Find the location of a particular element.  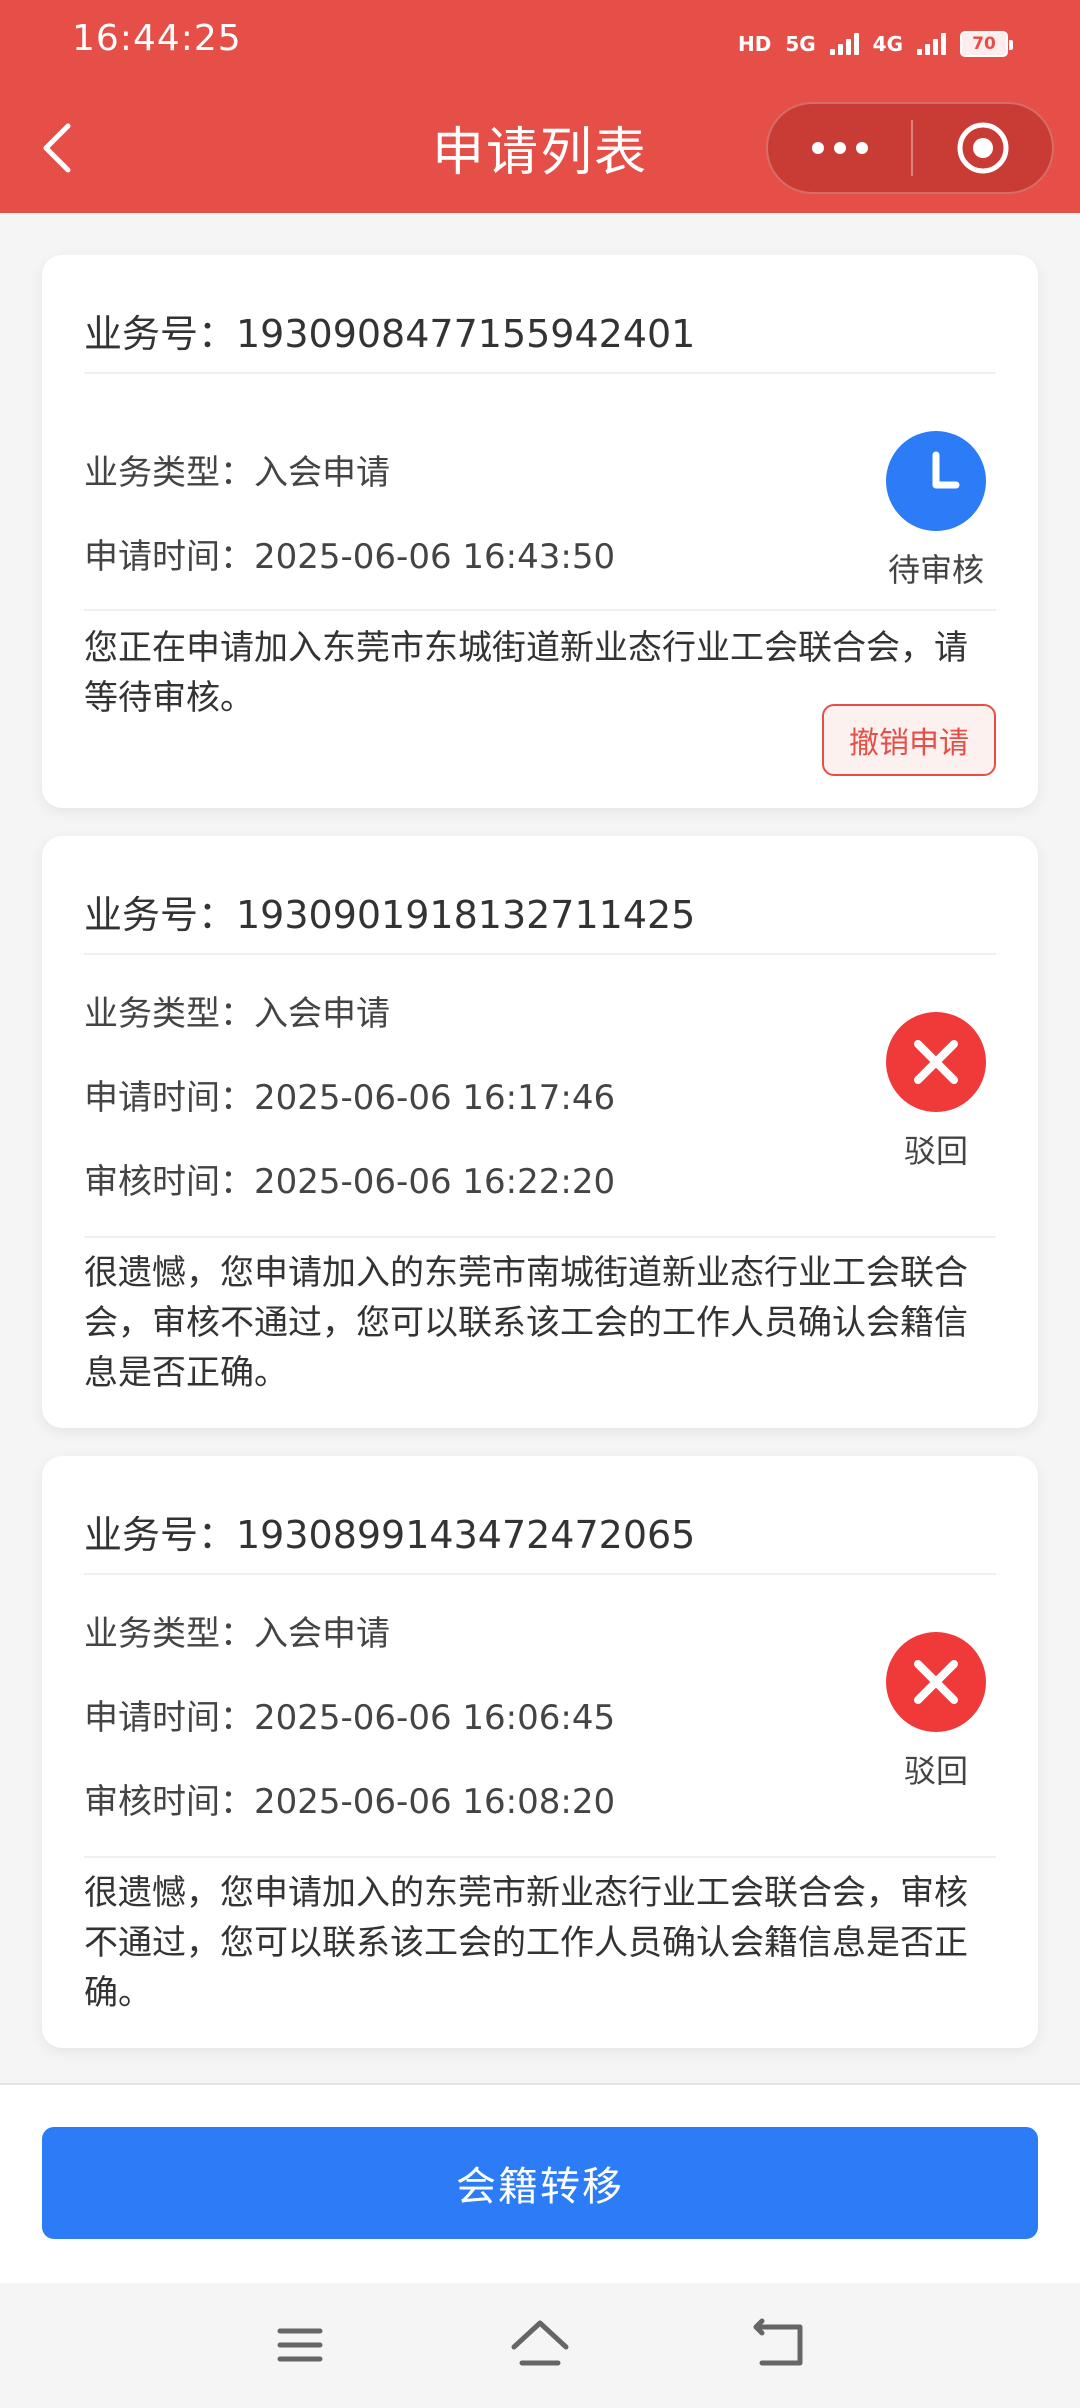

home-icon is located at coordinates (540, 2343).